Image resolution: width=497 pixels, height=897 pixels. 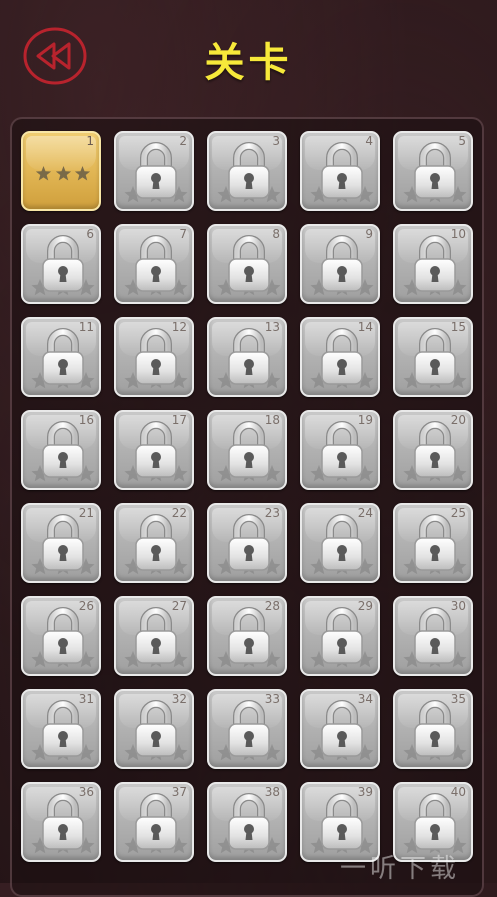 I want to click on level-number: 6, so click(x=90, y=234).